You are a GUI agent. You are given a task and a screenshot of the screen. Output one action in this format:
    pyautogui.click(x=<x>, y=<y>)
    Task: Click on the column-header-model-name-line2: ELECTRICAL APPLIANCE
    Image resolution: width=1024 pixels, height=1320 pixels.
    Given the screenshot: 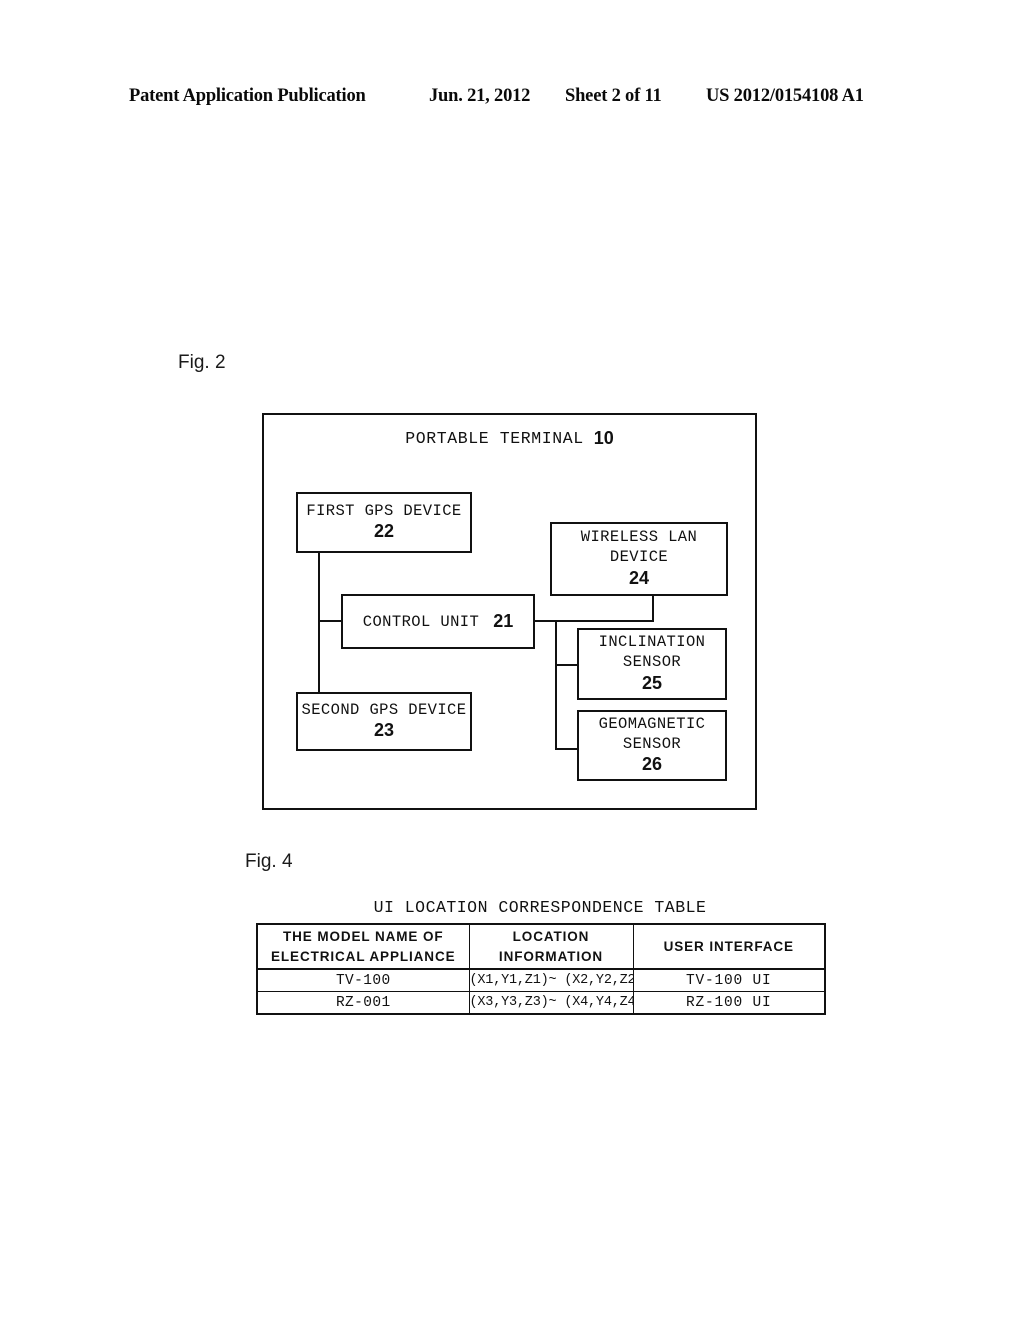 What is the action you would take?
    pyautogui.click(x=363, y=956)
    